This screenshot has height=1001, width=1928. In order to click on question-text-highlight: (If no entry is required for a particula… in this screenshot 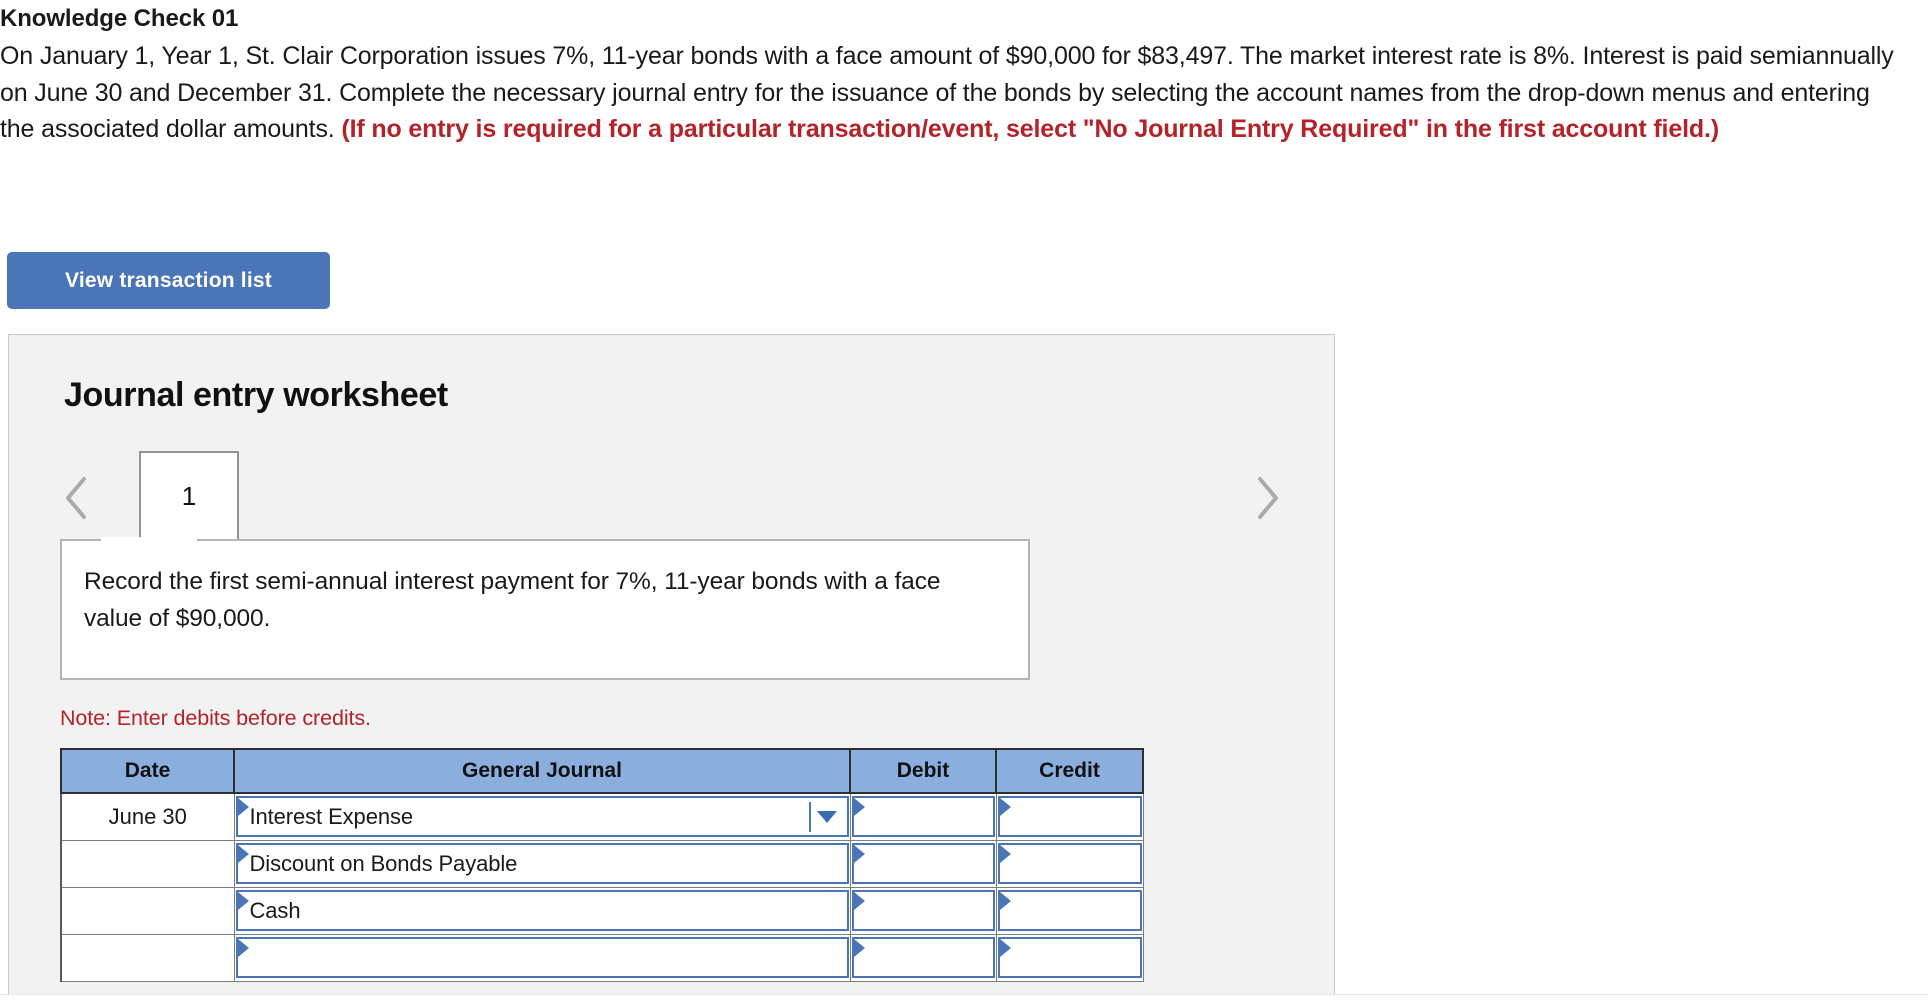, I will do `click(1030, 129)`.